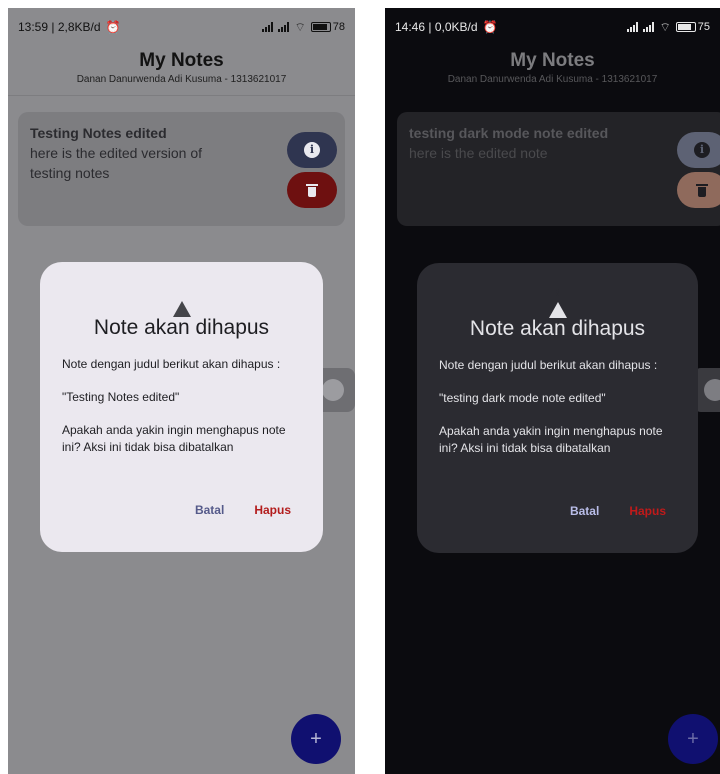 The image size is (720, 774). I want to click on battery-icon: 78, so click(327, 27).